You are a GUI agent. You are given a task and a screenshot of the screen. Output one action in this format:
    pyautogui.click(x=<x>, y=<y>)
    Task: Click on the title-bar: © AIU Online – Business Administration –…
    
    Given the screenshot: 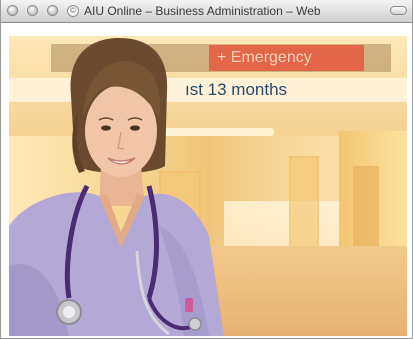 What is the action you would take?
    pyautogui.click(x=206, y=11)
    